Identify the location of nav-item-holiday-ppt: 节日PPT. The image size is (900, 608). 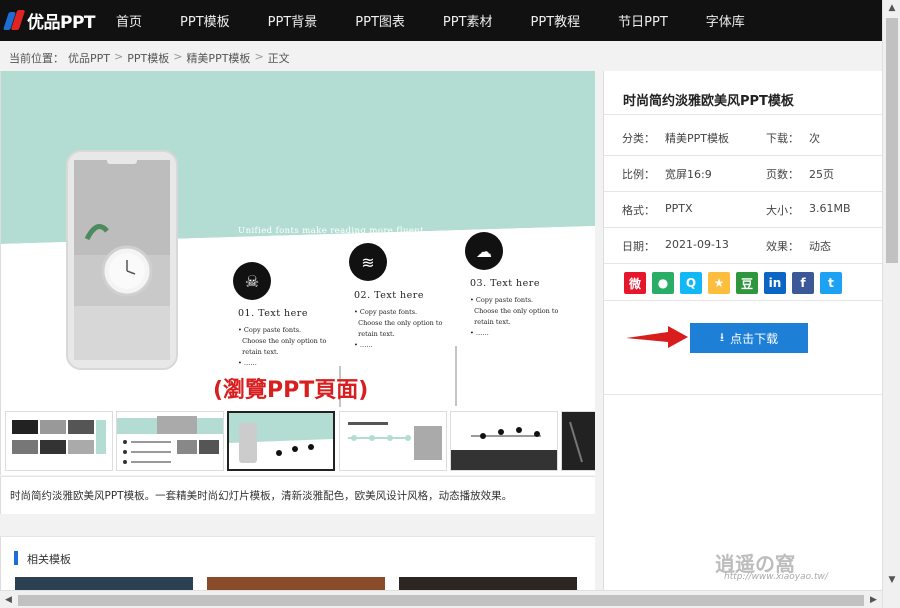
(643, 20).